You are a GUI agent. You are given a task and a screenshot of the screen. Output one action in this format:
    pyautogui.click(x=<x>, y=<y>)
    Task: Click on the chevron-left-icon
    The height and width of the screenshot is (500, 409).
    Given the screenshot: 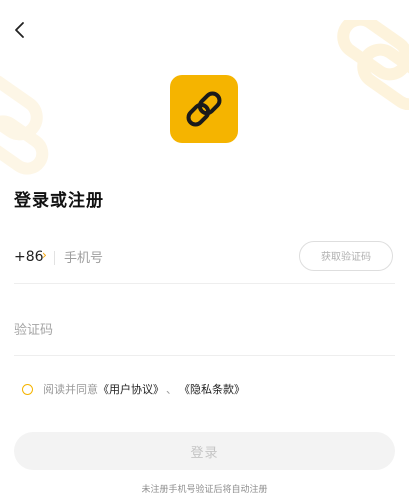 What is the action you would take?
    pyautogui.click(x=19, y=30)
    